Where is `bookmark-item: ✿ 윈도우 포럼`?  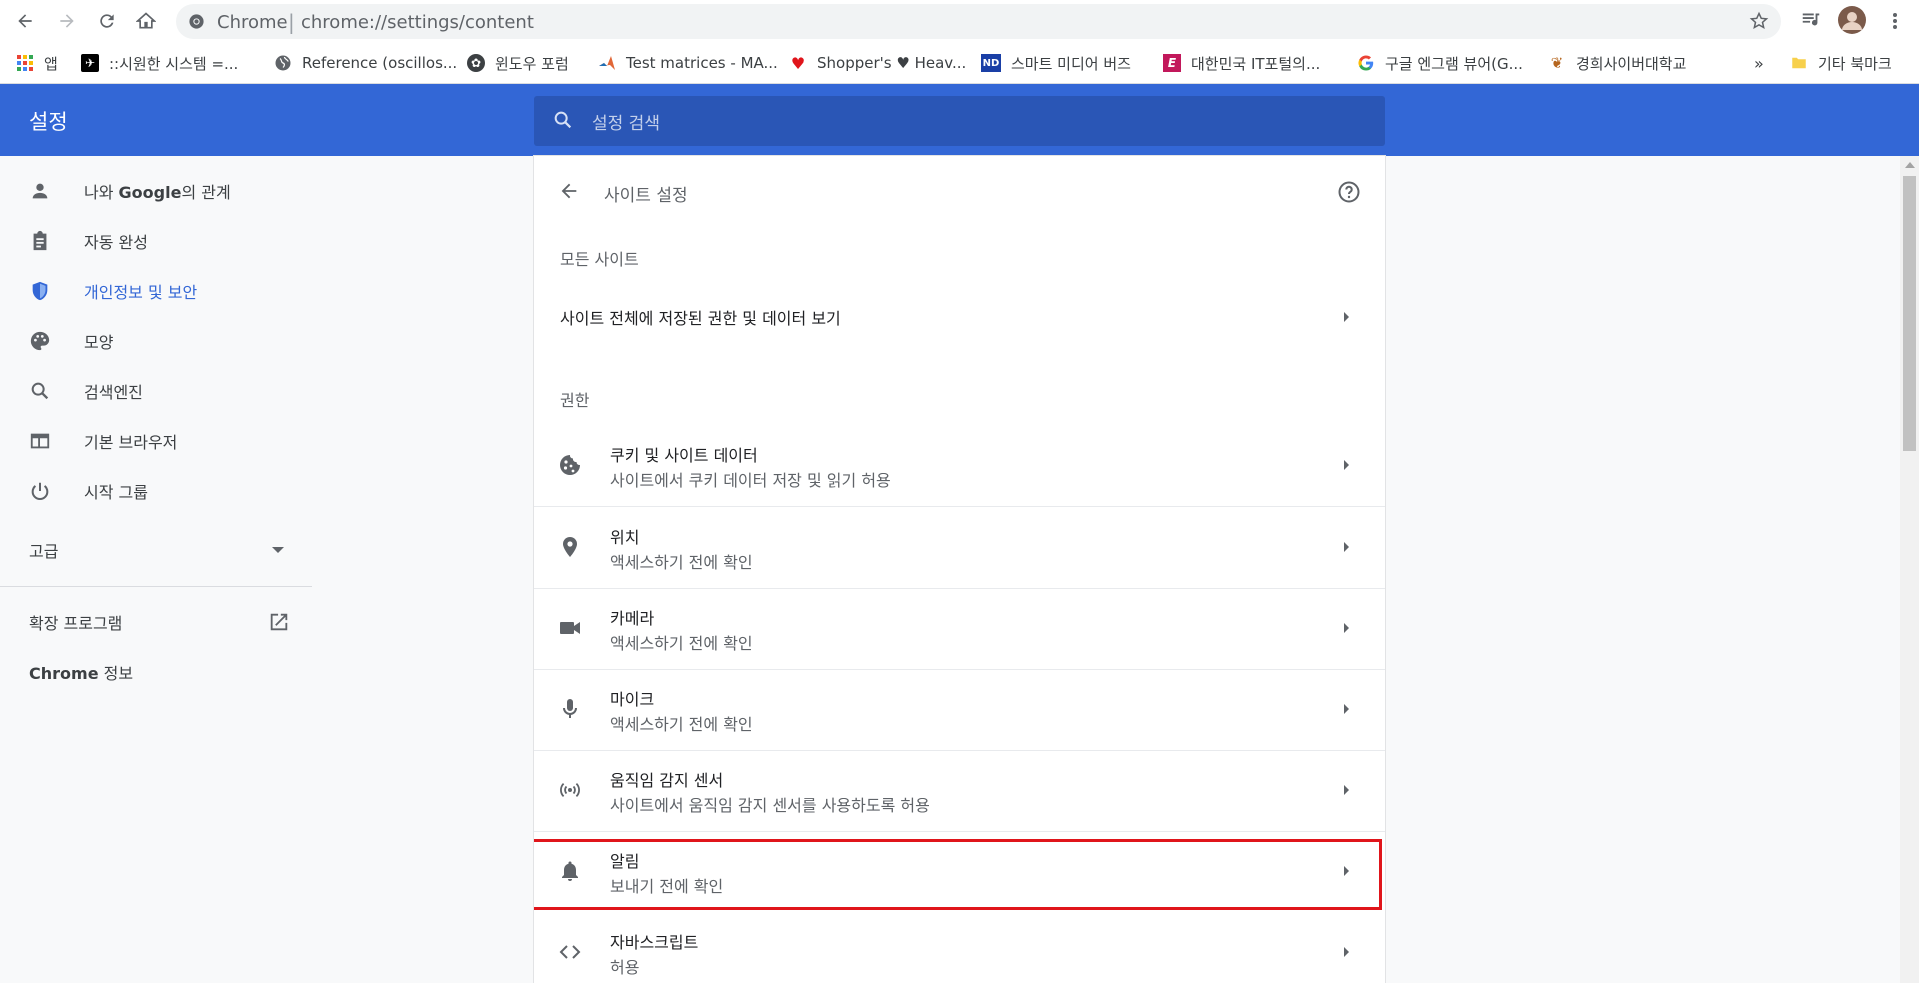
bookmark-item: ✿ 윈도우 포럼 is located at coordinates (518, 63).